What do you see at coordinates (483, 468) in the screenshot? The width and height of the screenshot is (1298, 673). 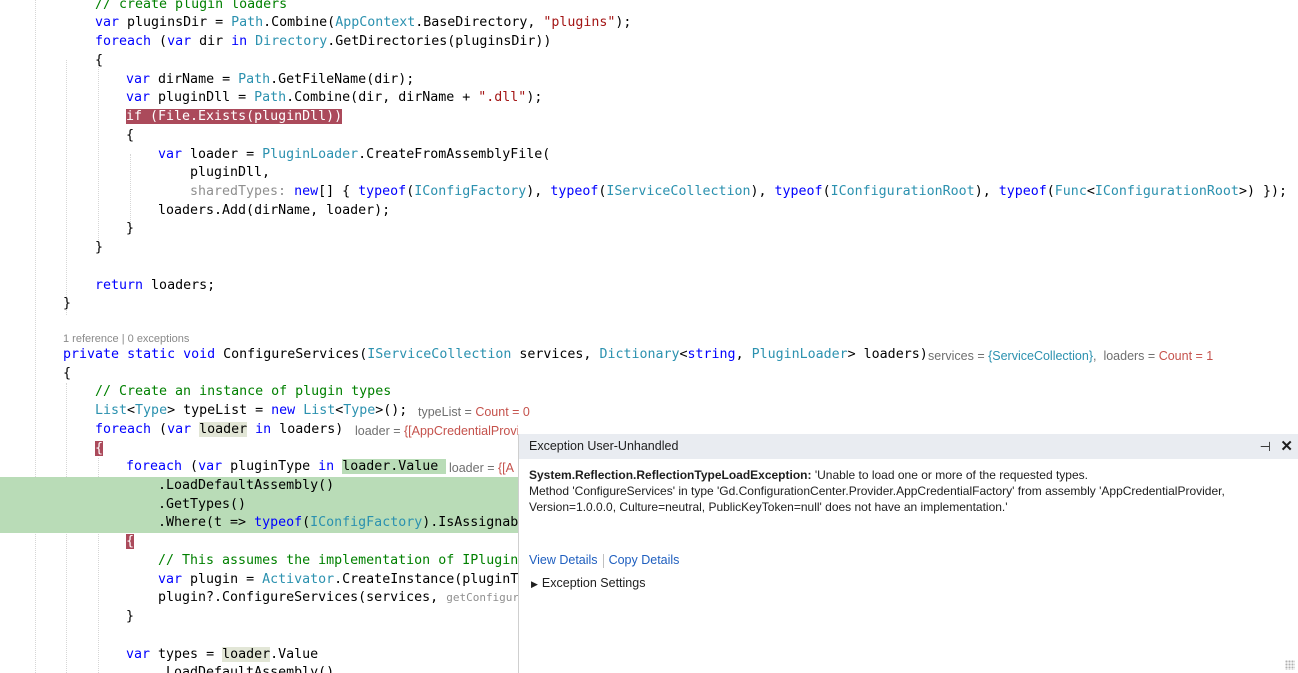 I see `datatip-loader-inner: loader = {[A` at bounding box center [483, 468].